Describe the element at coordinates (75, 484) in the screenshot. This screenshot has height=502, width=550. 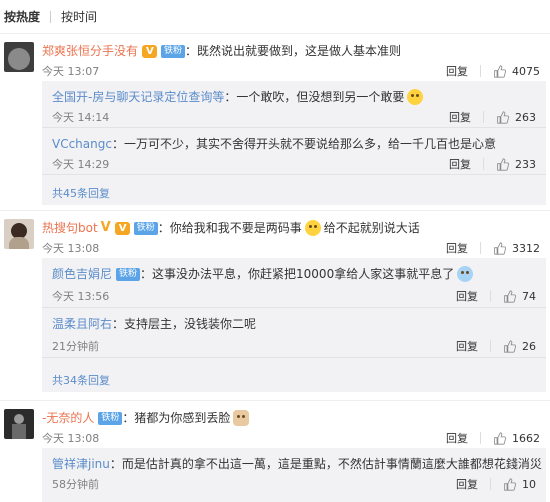
I see `reply-time: 58分钟前` at that location.